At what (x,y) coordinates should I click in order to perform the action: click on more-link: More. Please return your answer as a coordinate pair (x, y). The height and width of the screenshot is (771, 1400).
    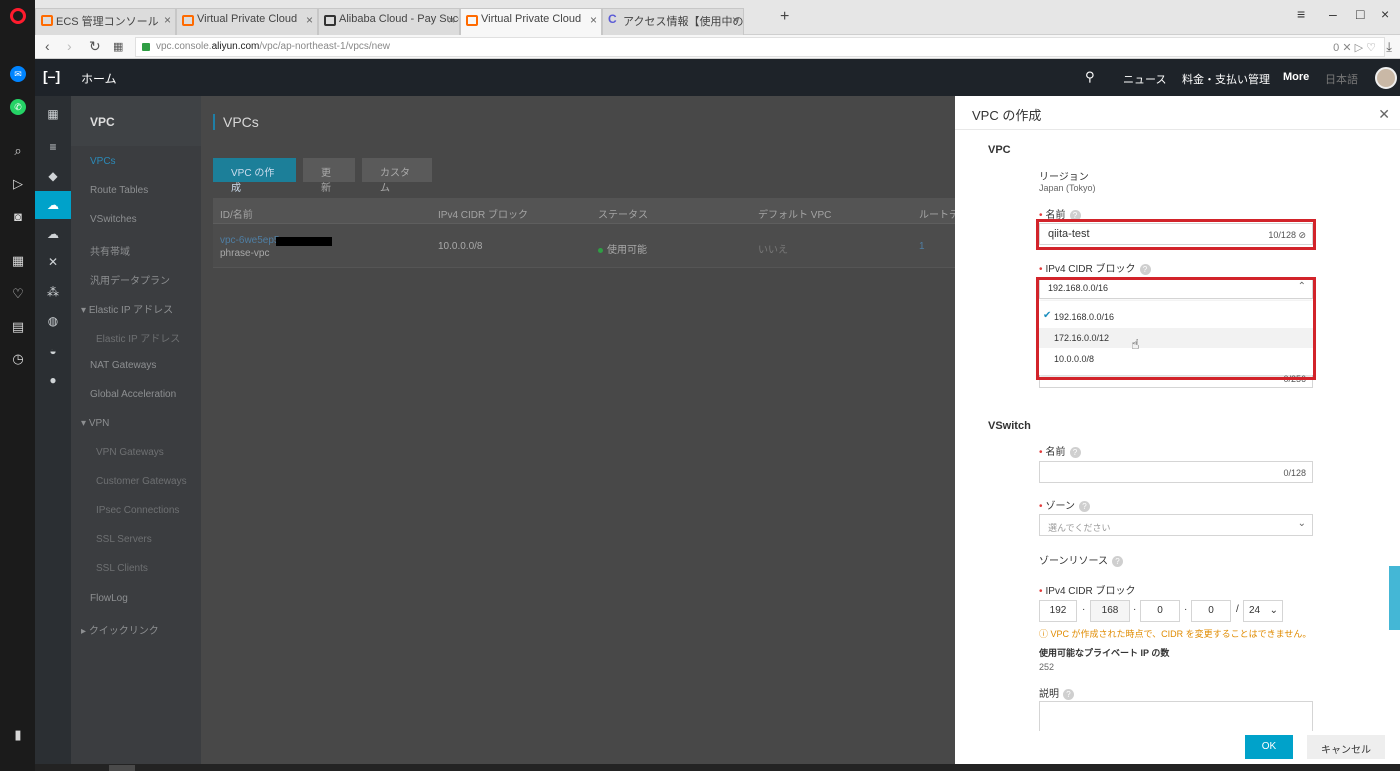
    Looking at the image, I should click on (1296, 77).